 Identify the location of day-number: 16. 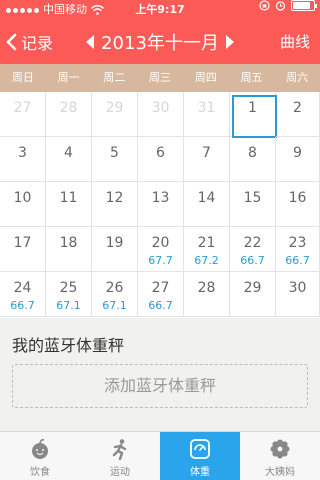
(297, 198).